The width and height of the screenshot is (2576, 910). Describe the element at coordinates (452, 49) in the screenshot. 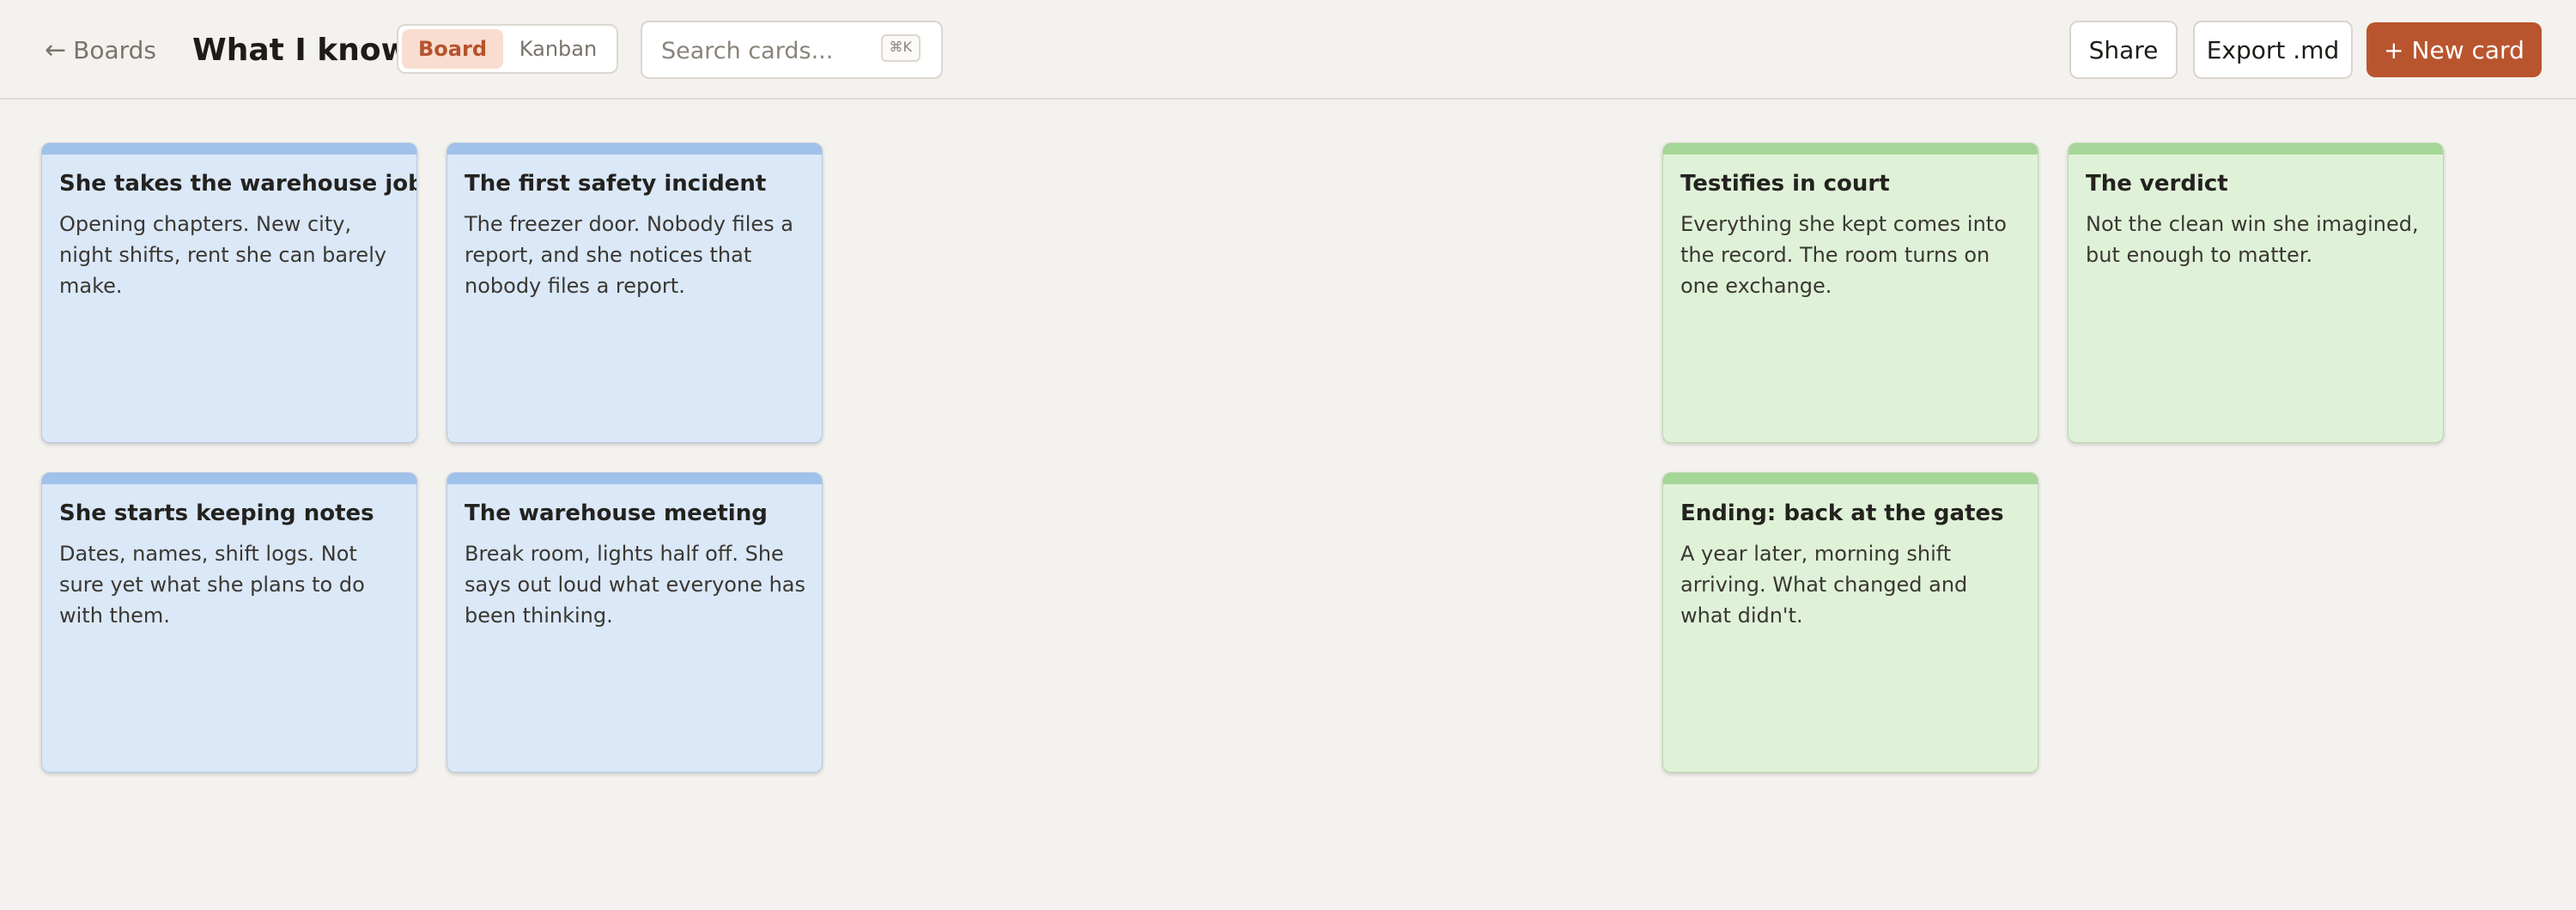

I see `board-view-tab: Board` at that location.